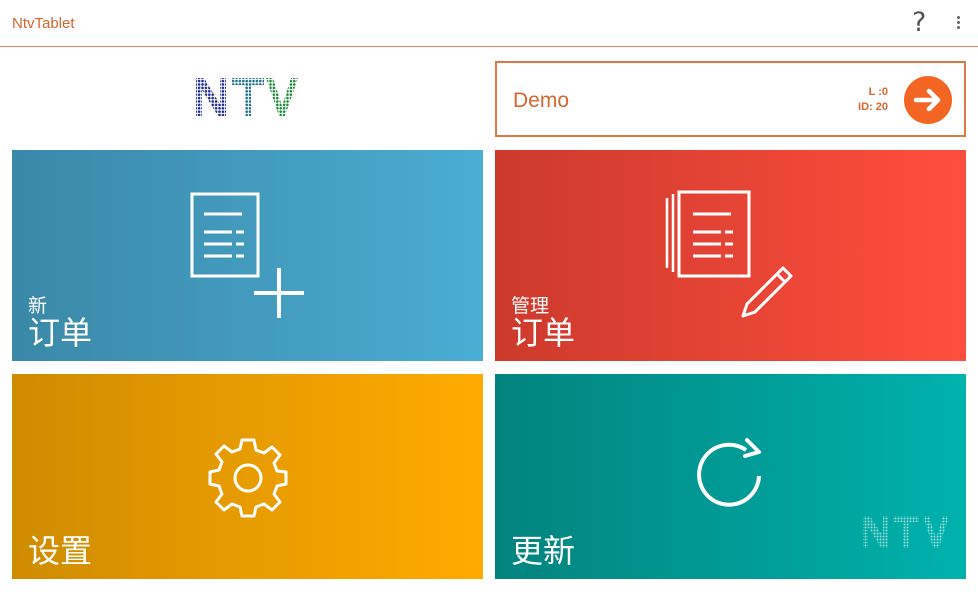  I want to click on arrow-right-icon, so click(927, 100).